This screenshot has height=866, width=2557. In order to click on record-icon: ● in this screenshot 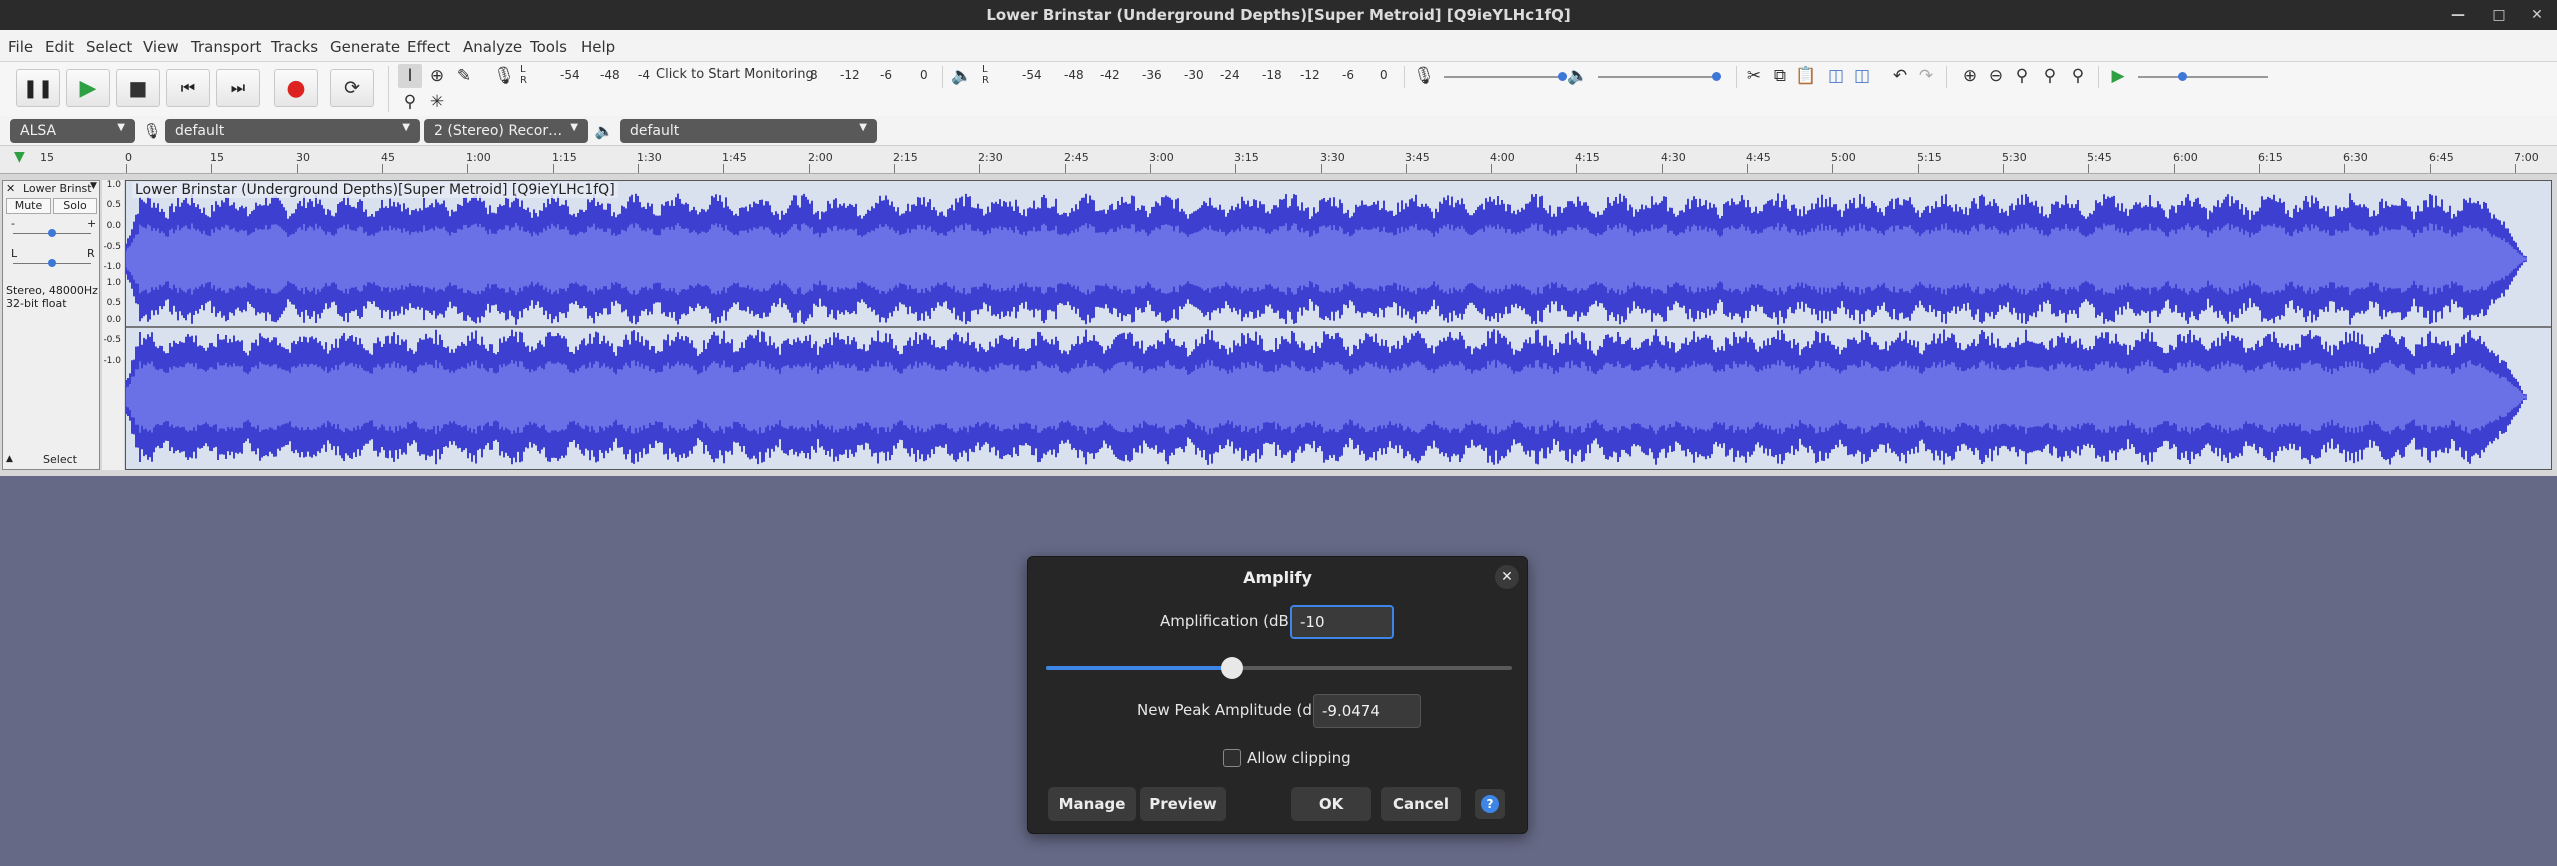, I will do `click(296, 88)`.